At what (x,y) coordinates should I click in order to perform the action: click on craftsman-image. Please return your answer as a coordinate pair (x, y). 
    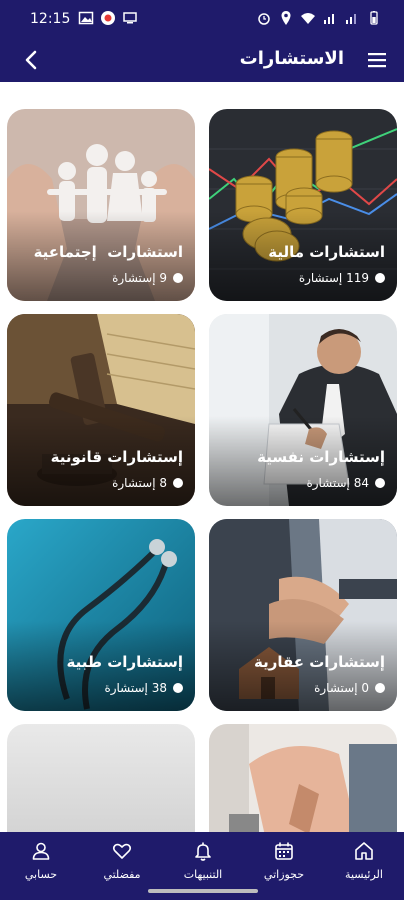
    Looking at the image, I should click on (303, 778).